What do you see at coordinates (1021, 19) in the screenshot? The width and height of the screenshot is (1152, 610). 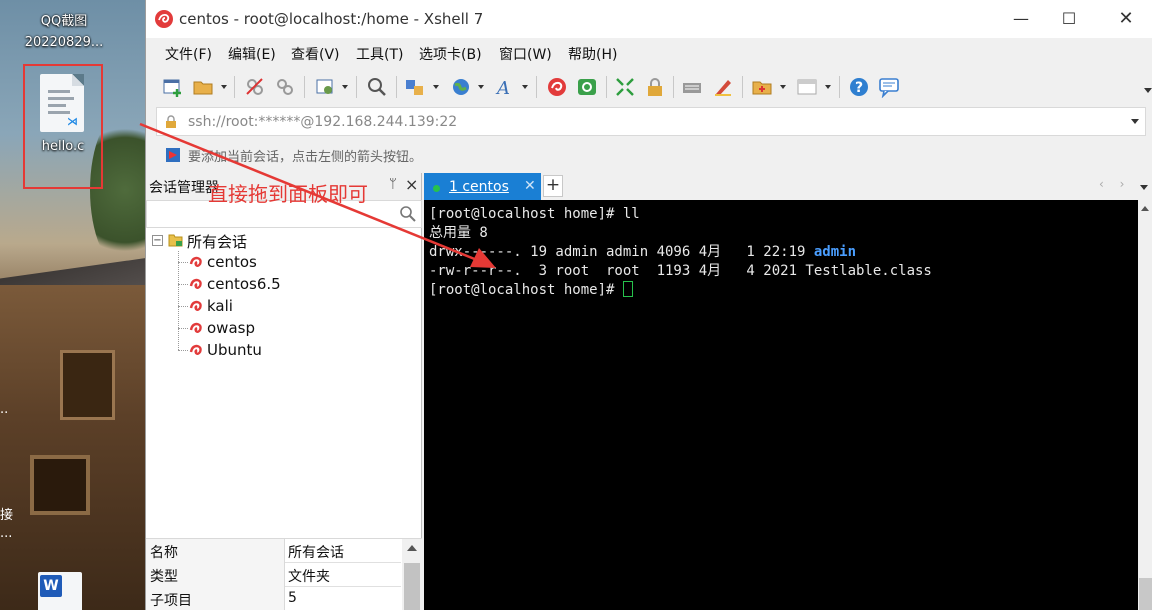 I see `minimize-button: —` at bounding box center [1021, 19].